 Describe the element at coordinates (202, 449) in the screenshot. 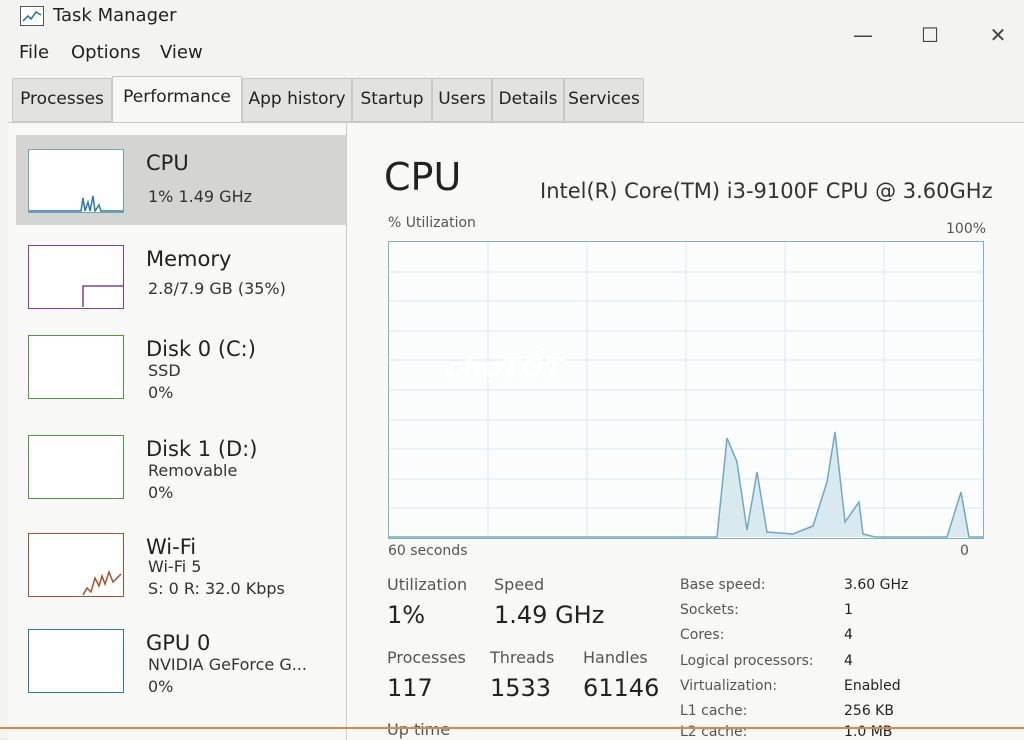

I see `sidebar-label-disk1: Disk 1 (D:)` at that location.